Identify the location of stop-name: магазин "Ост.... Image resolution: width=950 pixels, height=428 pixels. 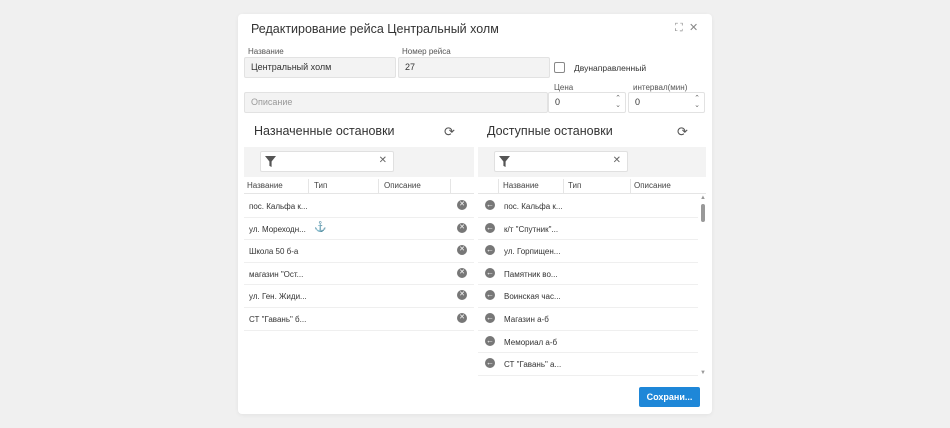
(276, 274).